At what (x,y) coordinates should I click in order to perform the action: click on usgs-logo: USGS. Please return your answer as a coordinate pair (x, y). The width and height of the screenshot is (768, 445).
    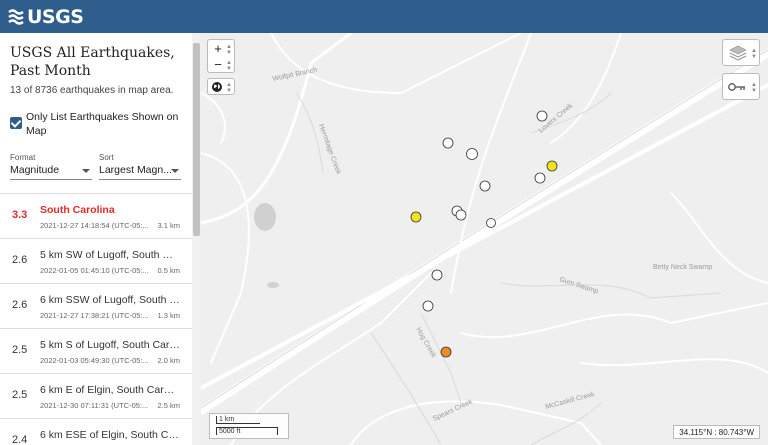
    Looking at the image, I should click on (46, 17).